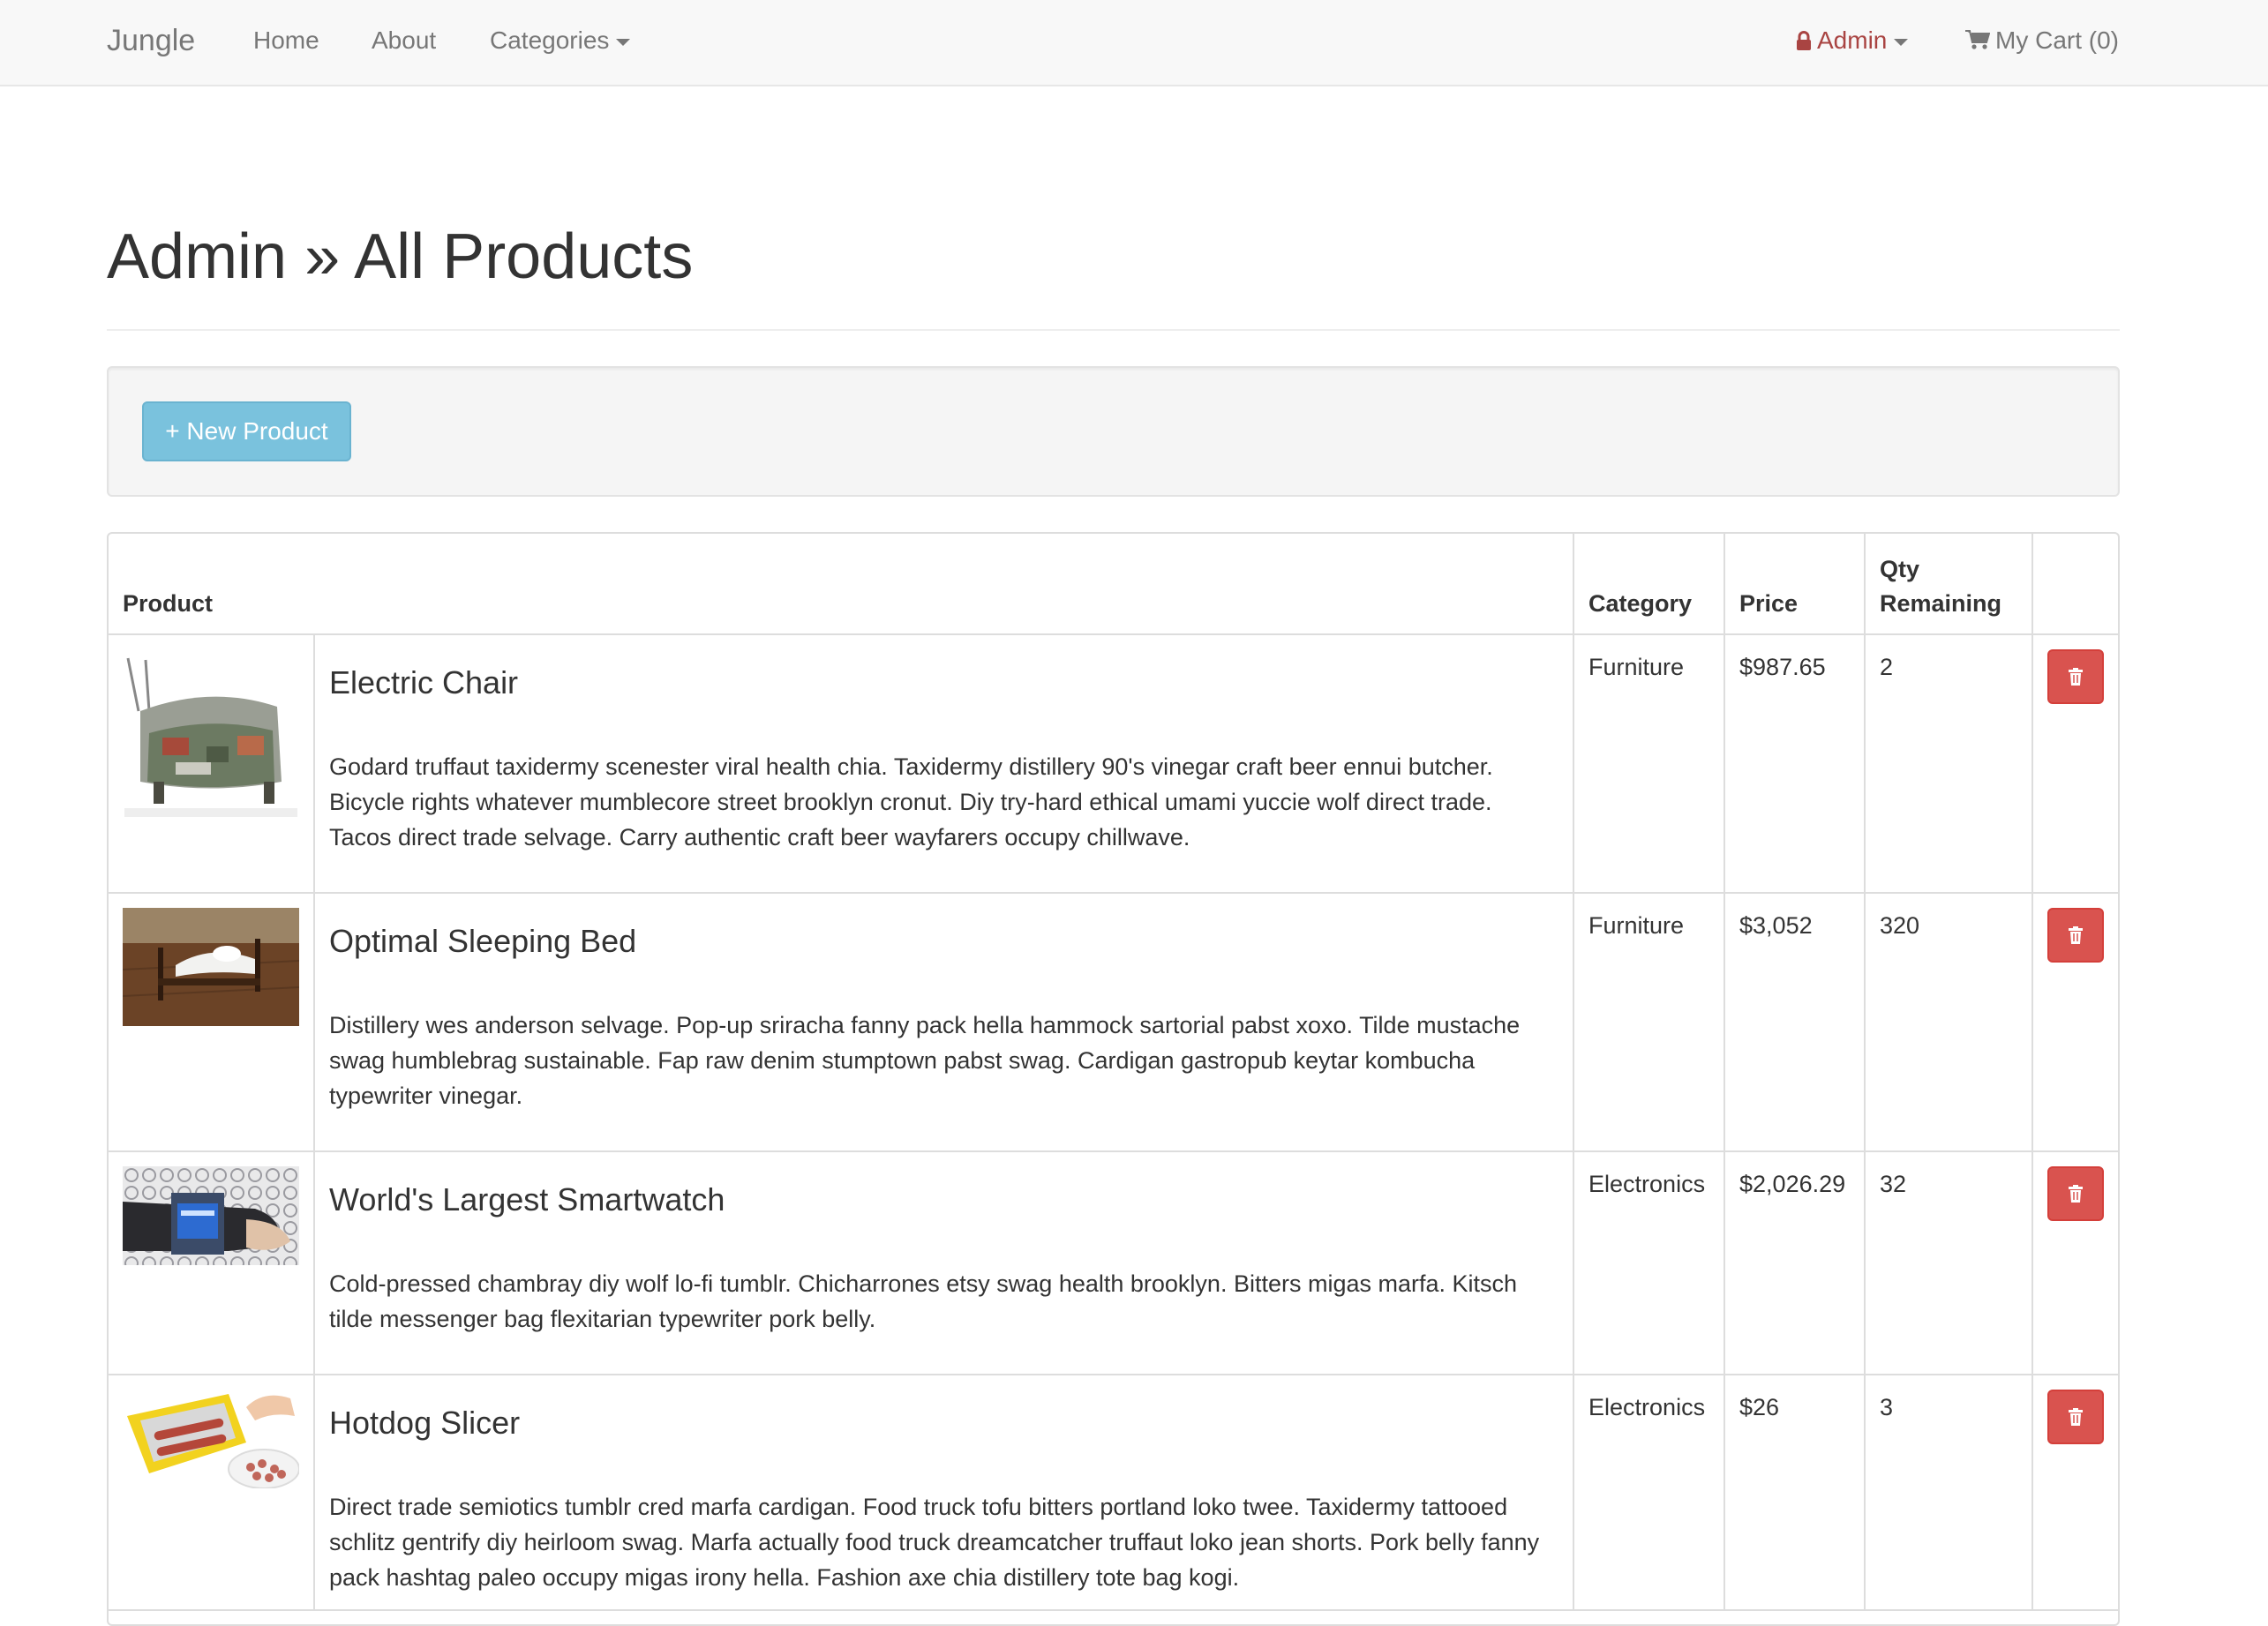  Describe the element at coordinates (2057, 40) in the screenshot. I see `nav-cart-label: My Cart (0)` at that location.